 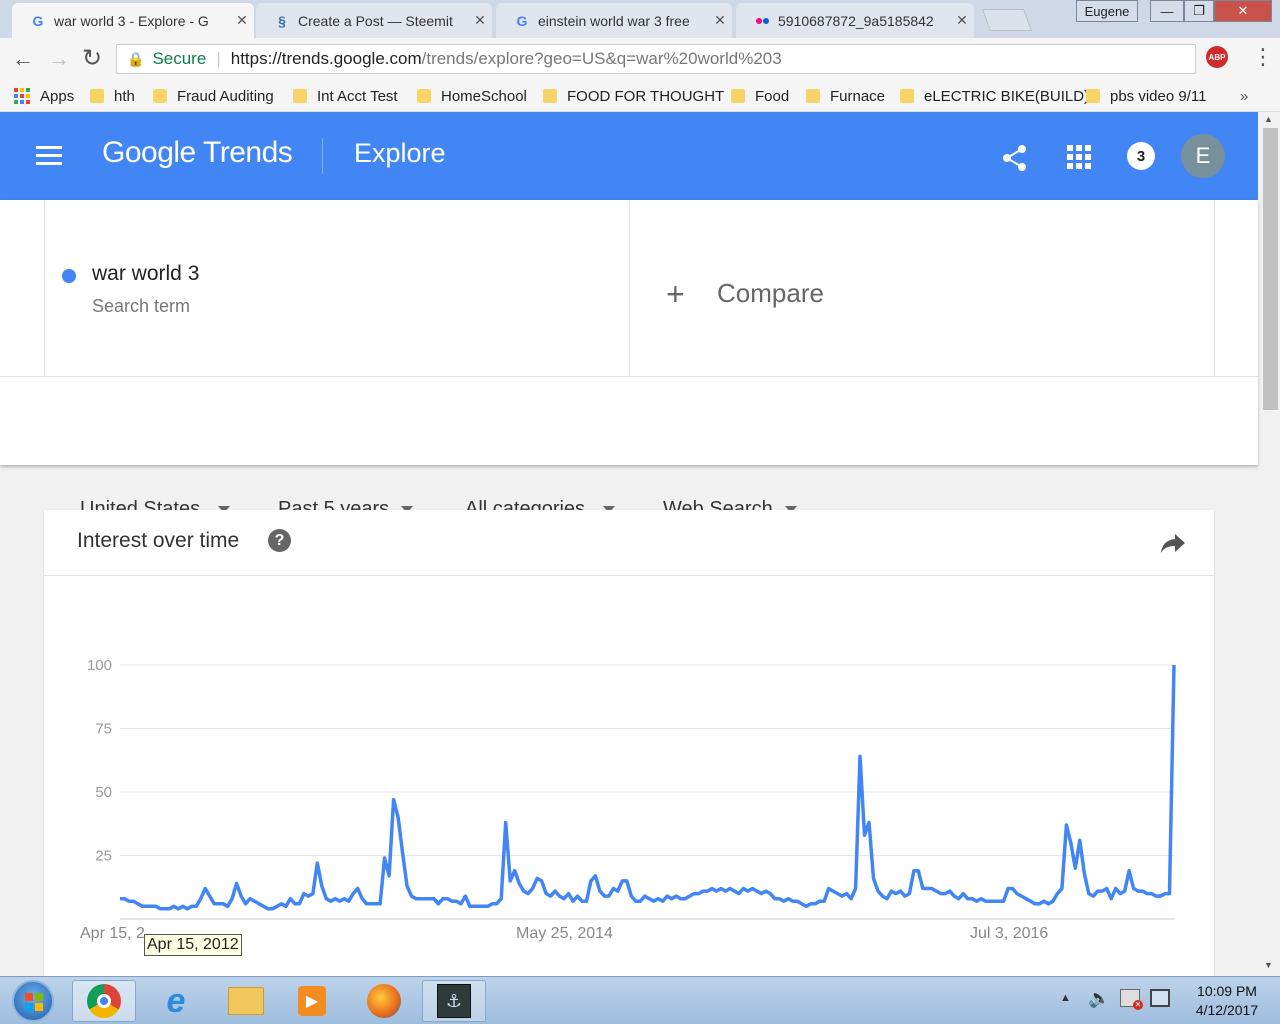 I want to click on flickr-icon, so click(x=762, y=21).